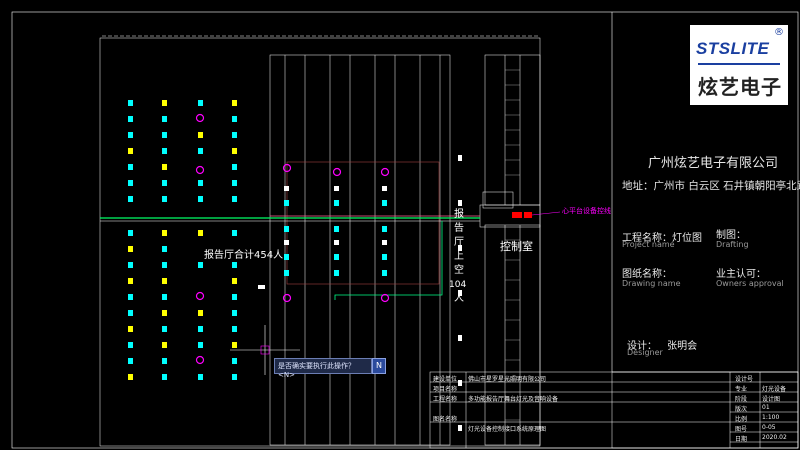 This screenshot has height=450, width=800. What do you see at coordinates (733, 48) in the screenshot?
I see `logo-brand-text: STSLITE` at bounding box center [733, 48].